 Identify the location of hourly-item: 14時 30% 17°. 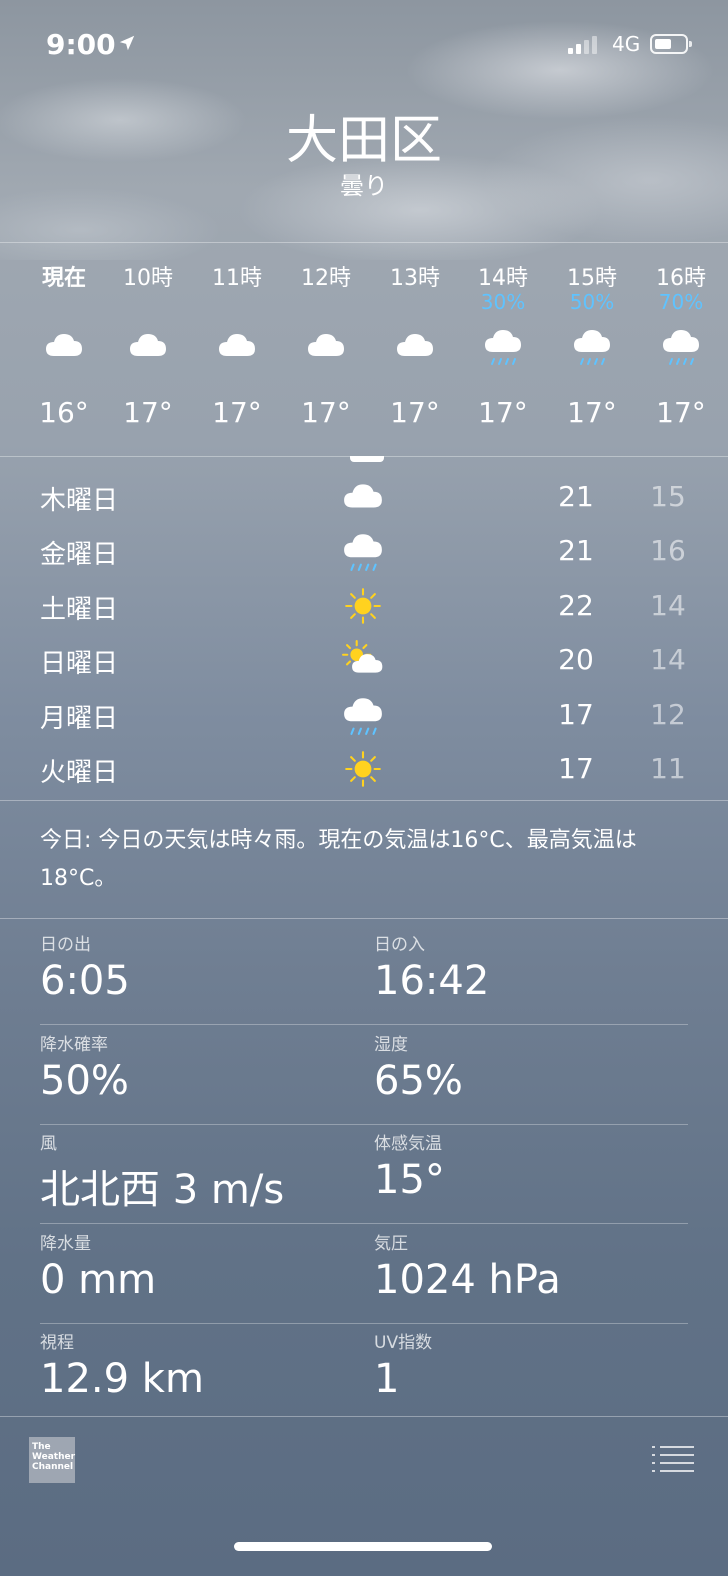
(503, 350).